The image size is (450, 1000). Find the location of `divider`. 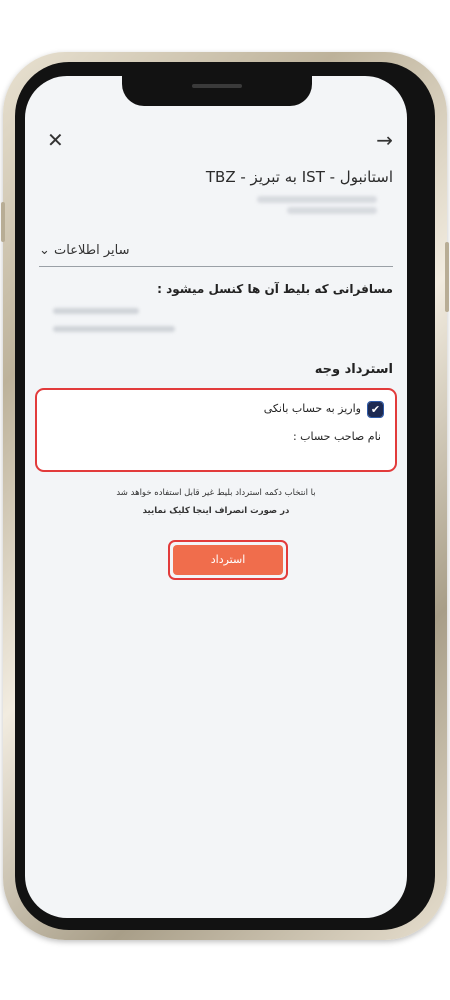

divider is located at coordinates (216, 266).